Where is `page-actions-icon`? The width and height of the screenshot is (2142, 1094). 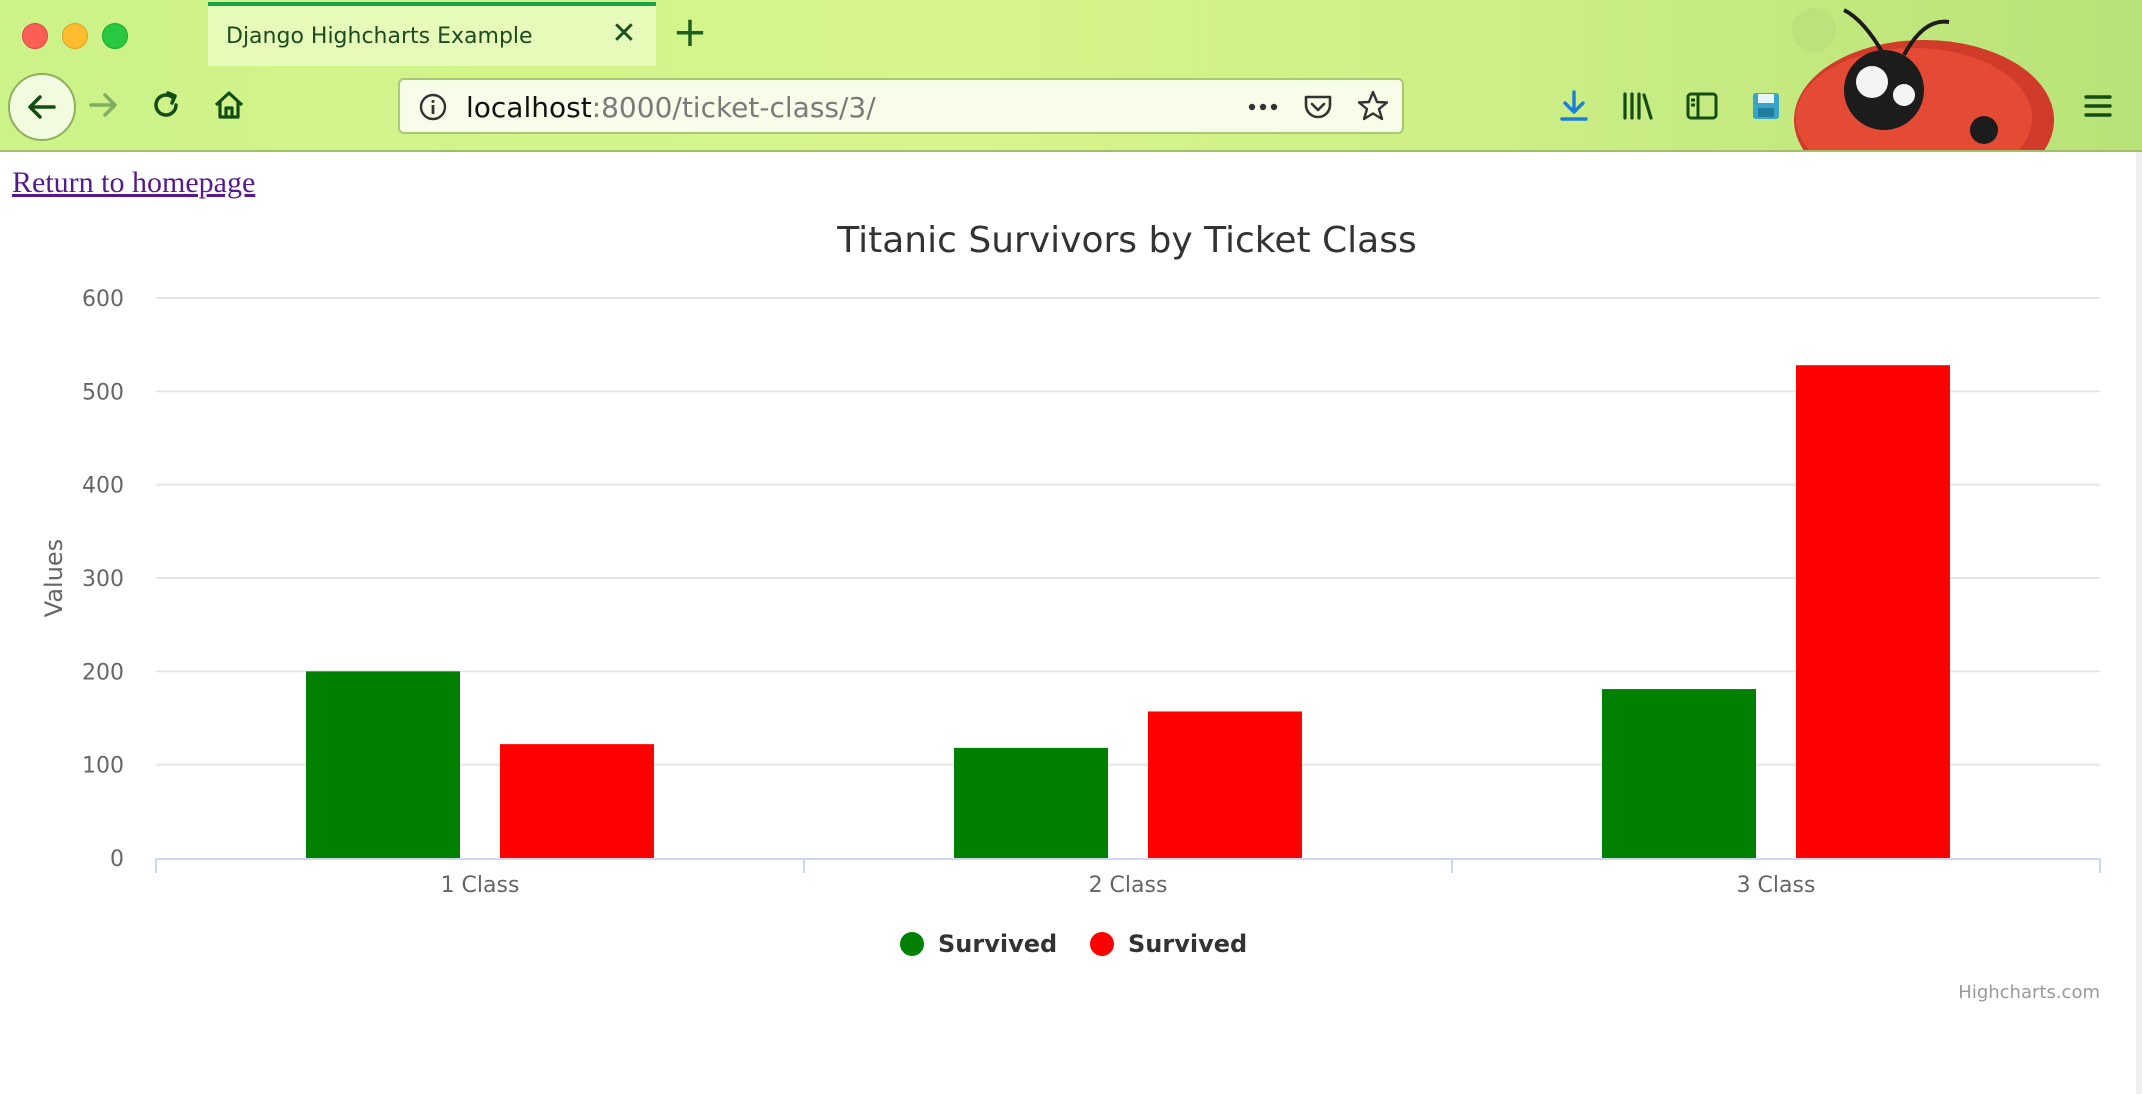 page-actions-icon is located at coordinates (1263, 107).